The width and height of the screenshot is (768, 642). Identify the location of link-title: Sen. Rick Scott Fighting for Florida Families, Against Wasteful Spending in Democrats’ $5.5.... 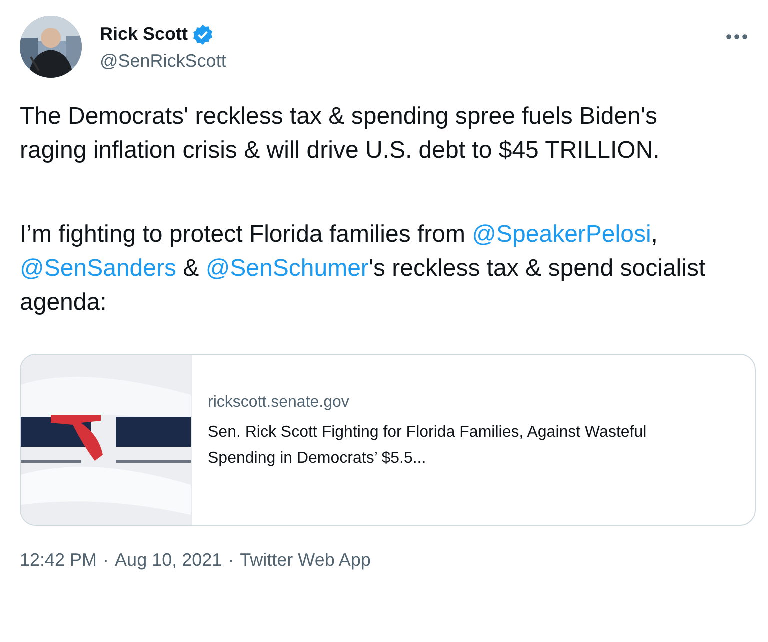
(428, 446).